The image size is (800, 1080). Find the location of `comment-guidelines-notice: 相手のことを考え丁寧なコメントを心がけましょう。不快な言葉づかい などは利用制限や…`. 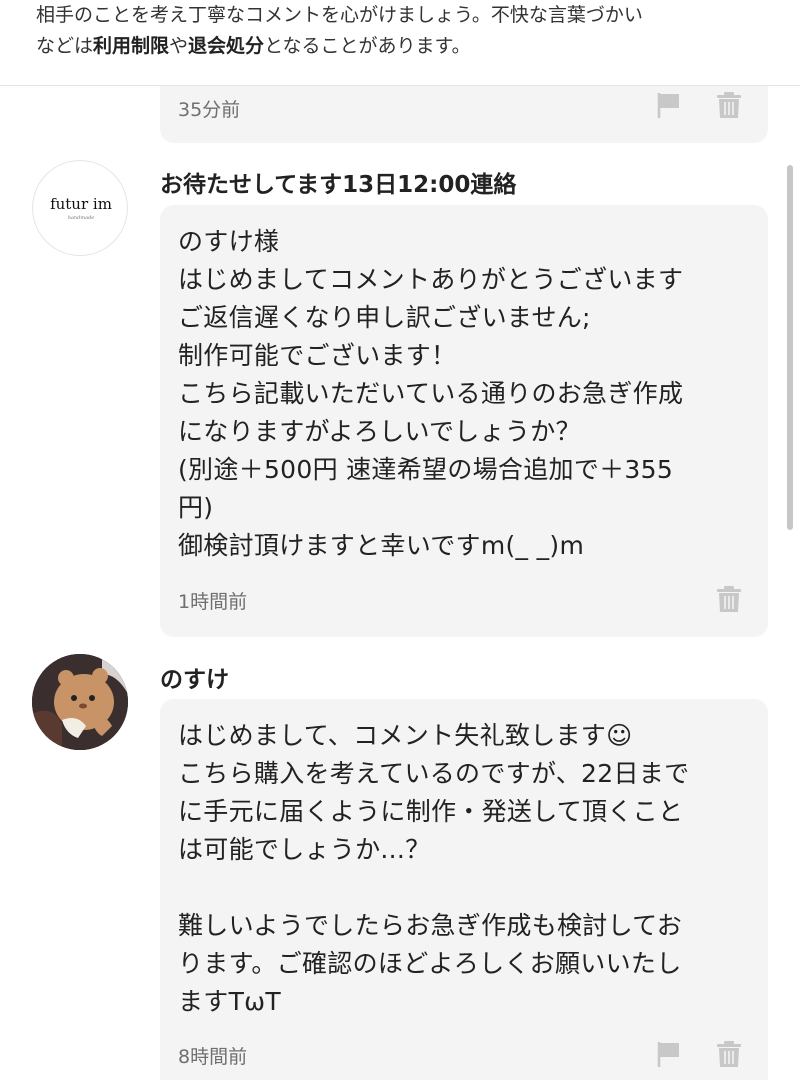

comment-guidelines-notice: 相手のことを考え丁寧なコメントを心がけましょう。不快な言葉づかい などは利用制限や… is located at coordinates (400, 43).